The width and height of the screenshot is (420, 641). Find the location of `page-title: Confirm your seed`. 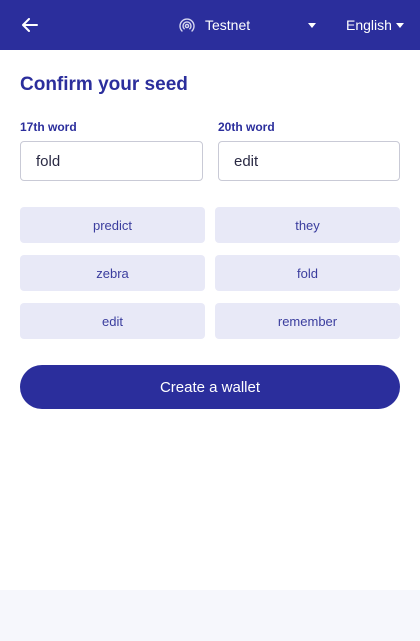

page-title: Confirm your seed is located at coordinates (104, 84).